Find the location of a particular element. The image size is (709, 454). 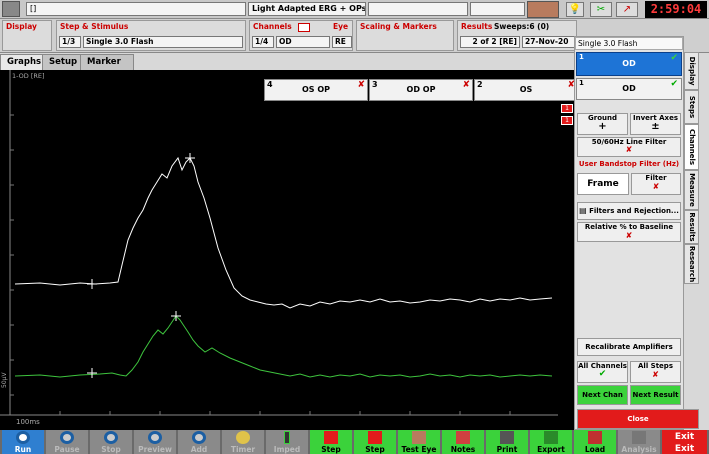

step-value: 1/3 is located at coordinates (70, 42).